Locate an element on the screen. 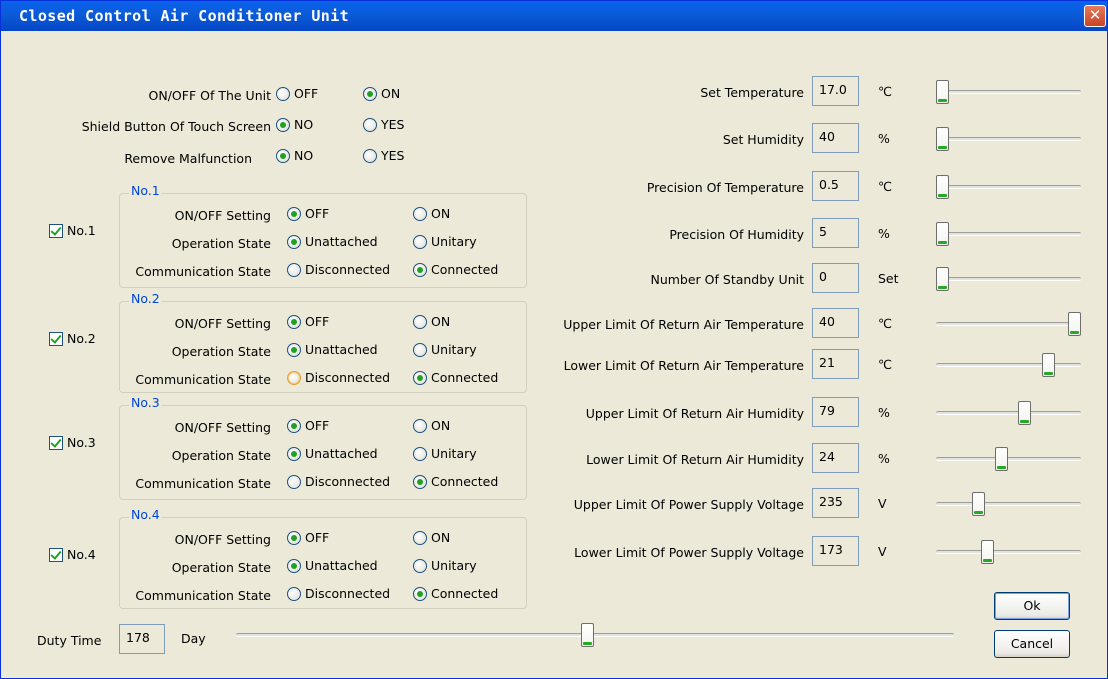  unit-4-operation-unitary-radio: Unitary is located at coordinates (445, 565).